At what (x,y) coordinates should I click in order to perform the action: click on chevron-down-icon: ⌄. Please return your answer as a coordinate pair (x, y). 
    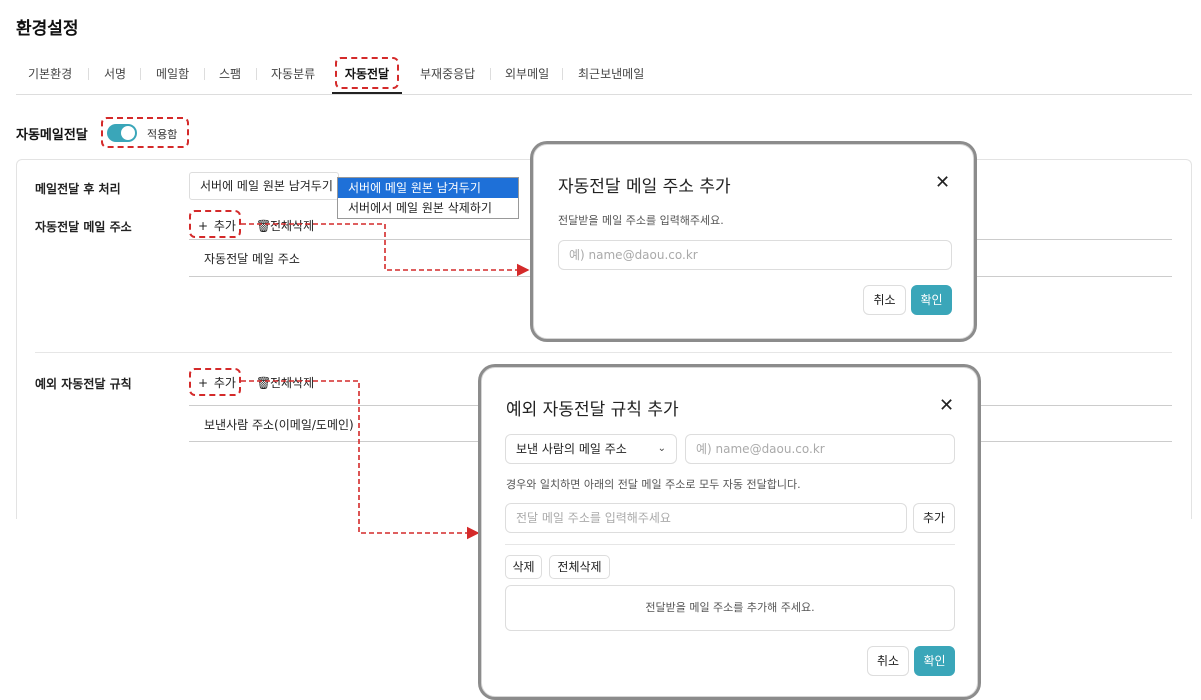
    Looking at the image, I should click on (661, 448).